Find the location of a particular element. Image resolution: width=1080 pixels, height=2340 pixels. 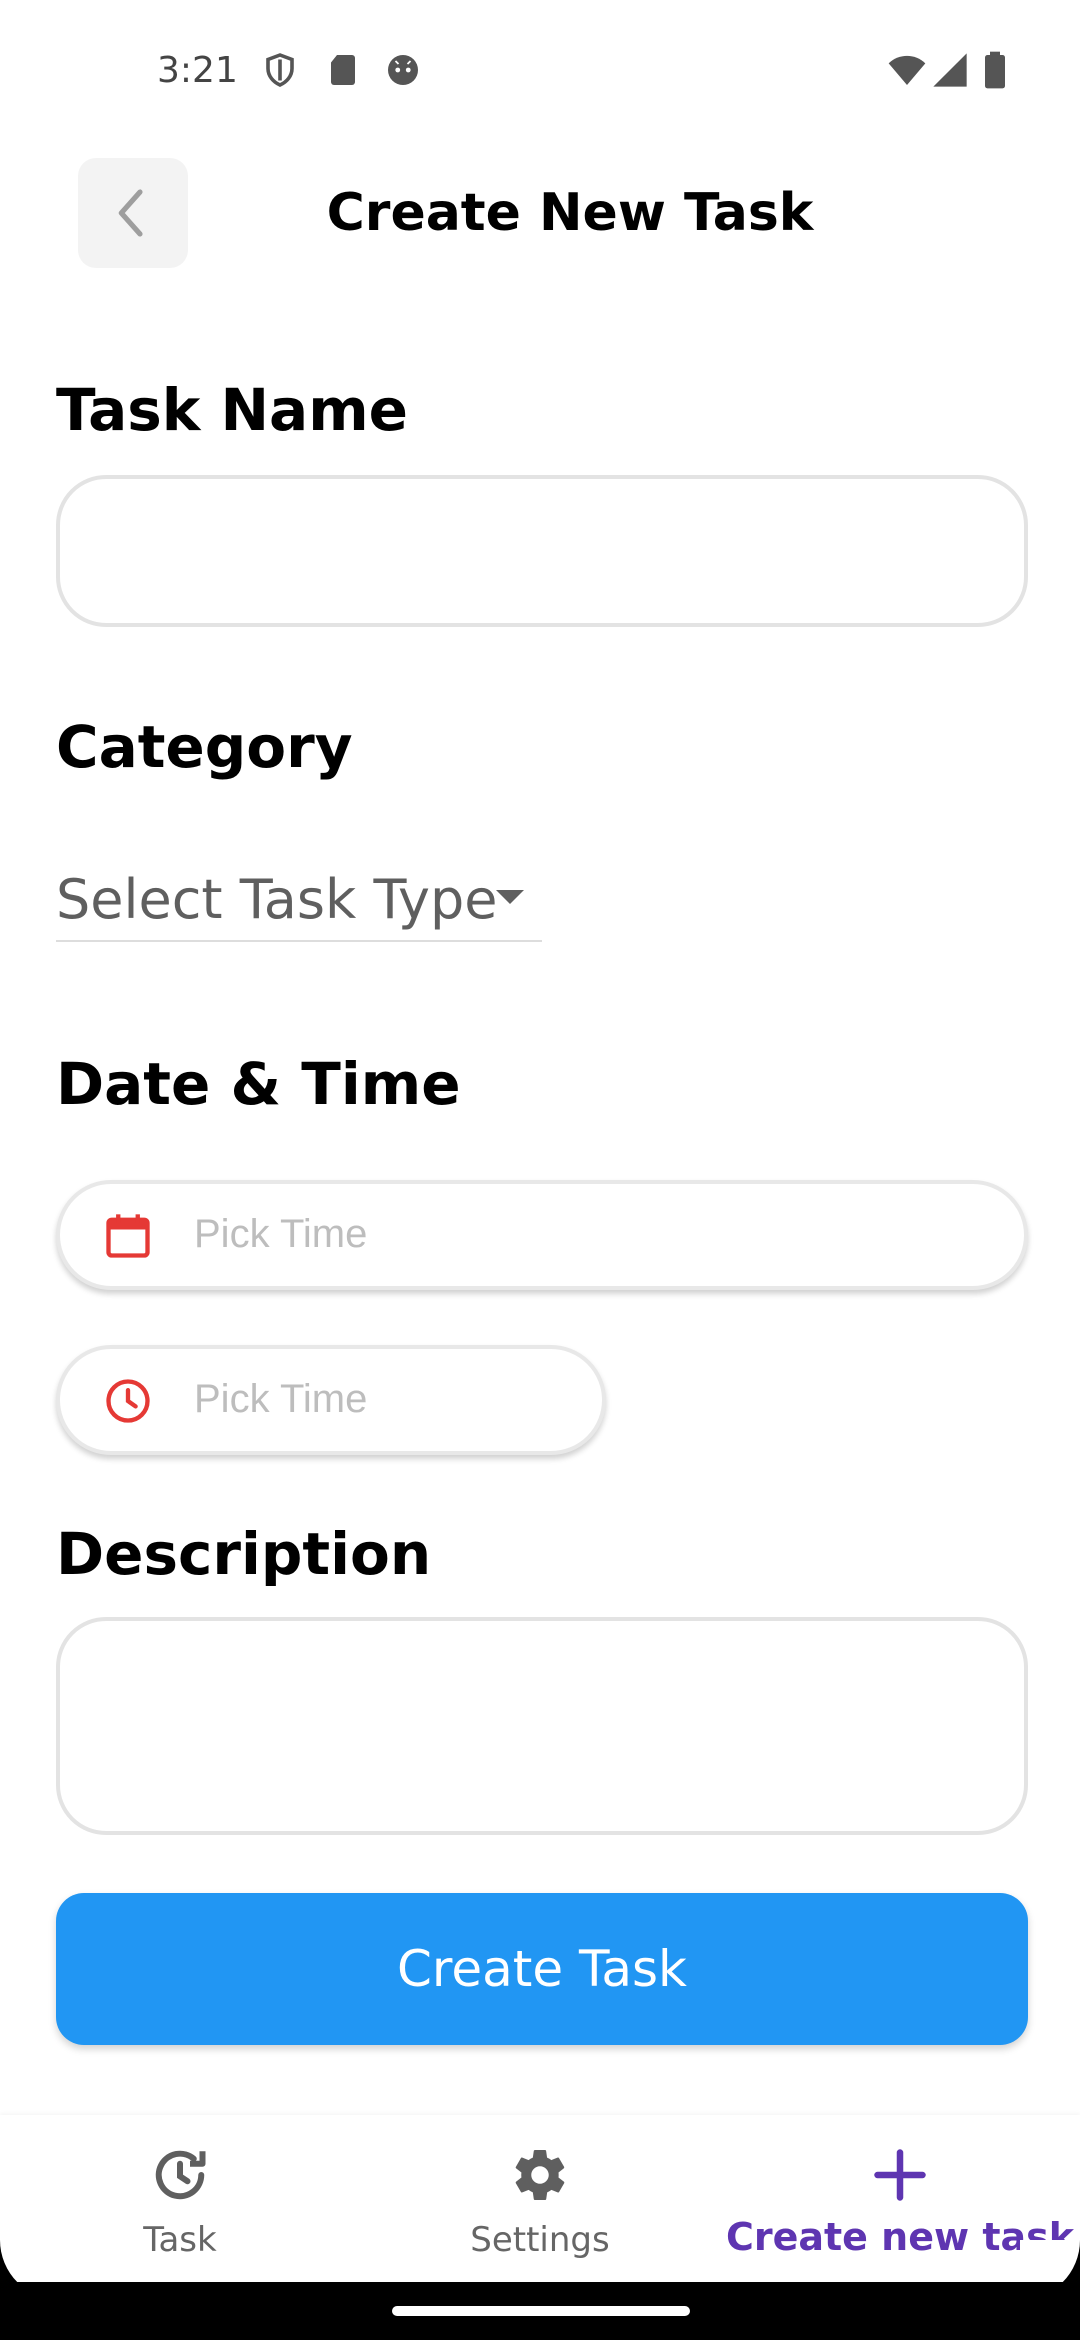

task-name-input is located at coordinates (542, 551).